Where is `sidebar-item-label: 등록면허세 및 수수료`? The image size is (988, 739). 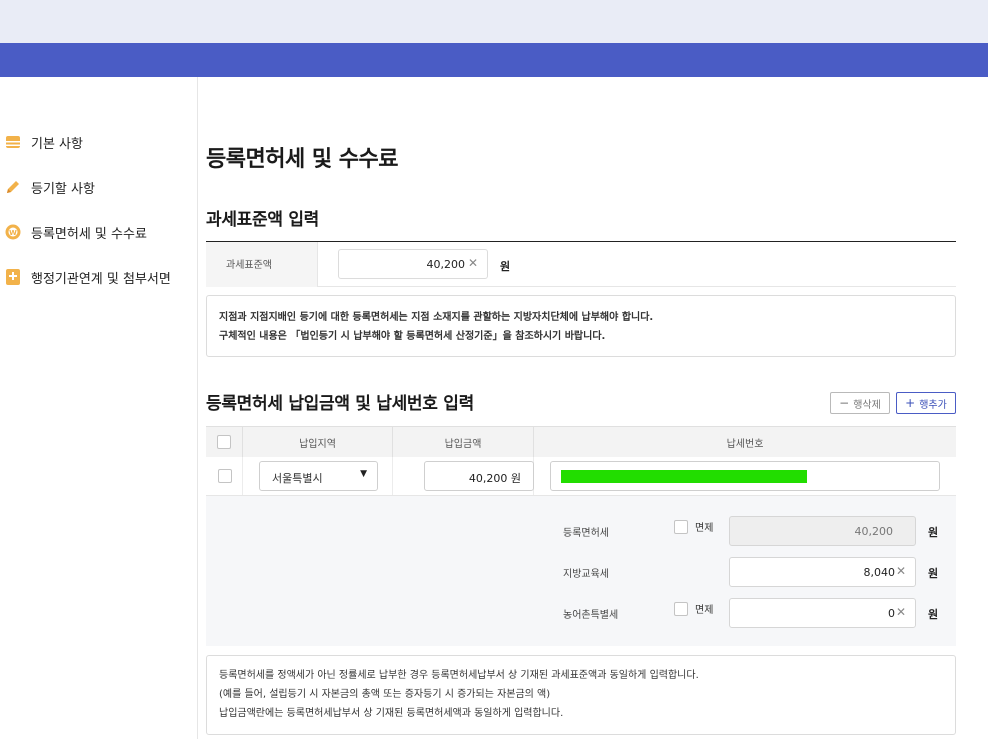 sidebar-item-label: 등록면허세 및 수수료 is located at coordinates (89, 234).